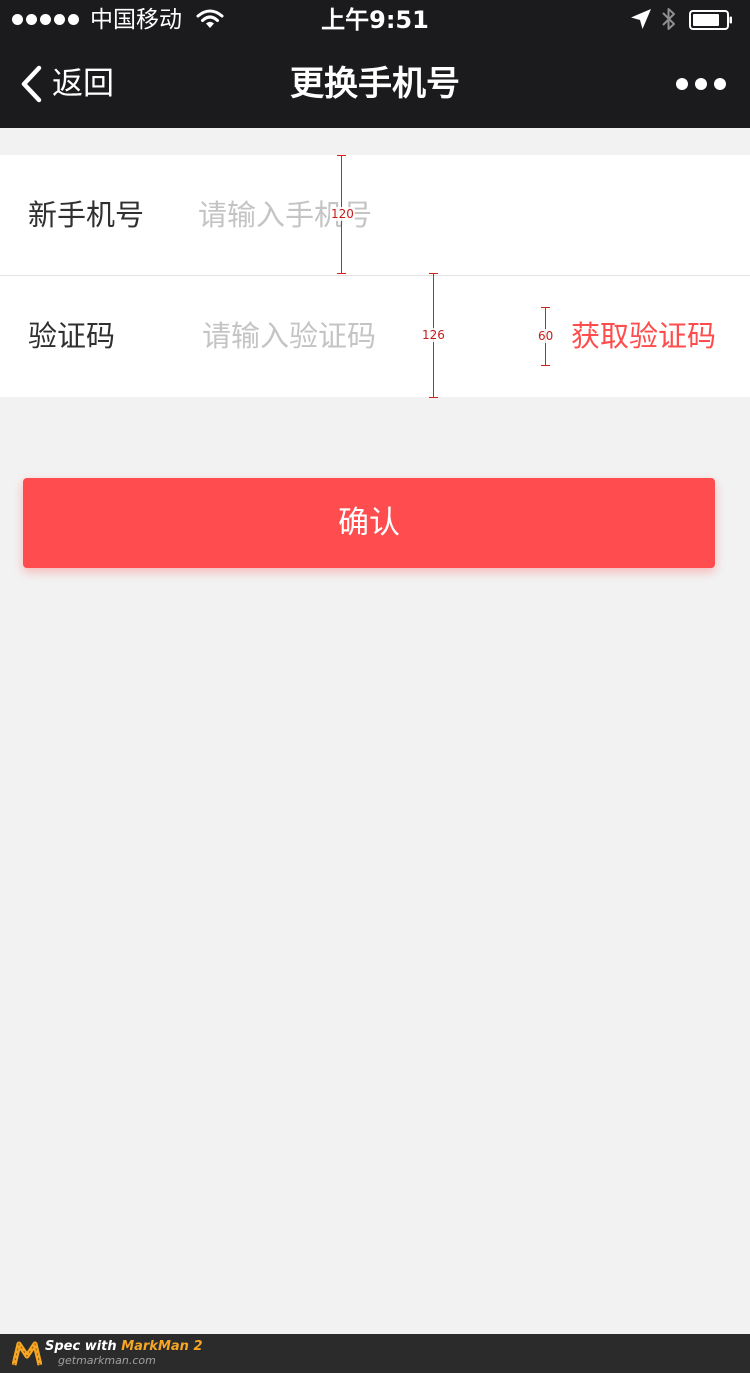  What do you see at coordinates (83, 84) in the screenshot?
I see `back-label: 返回` at bounding box center [83, 84].